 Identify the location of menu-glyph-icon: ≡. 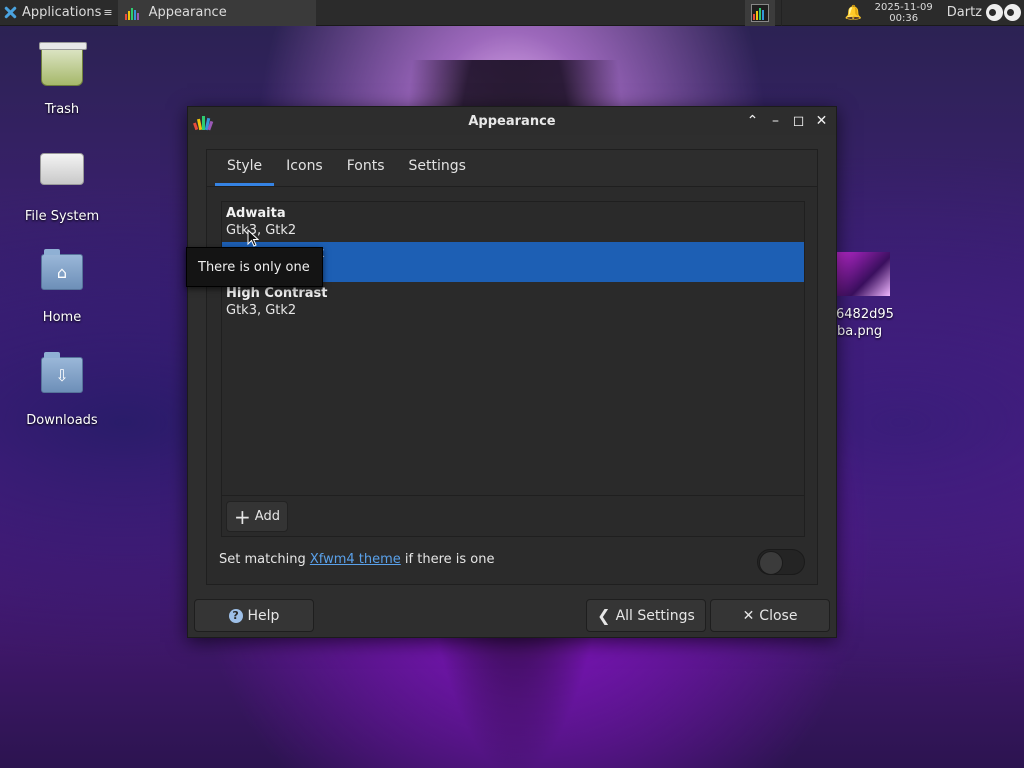
(108, 12).